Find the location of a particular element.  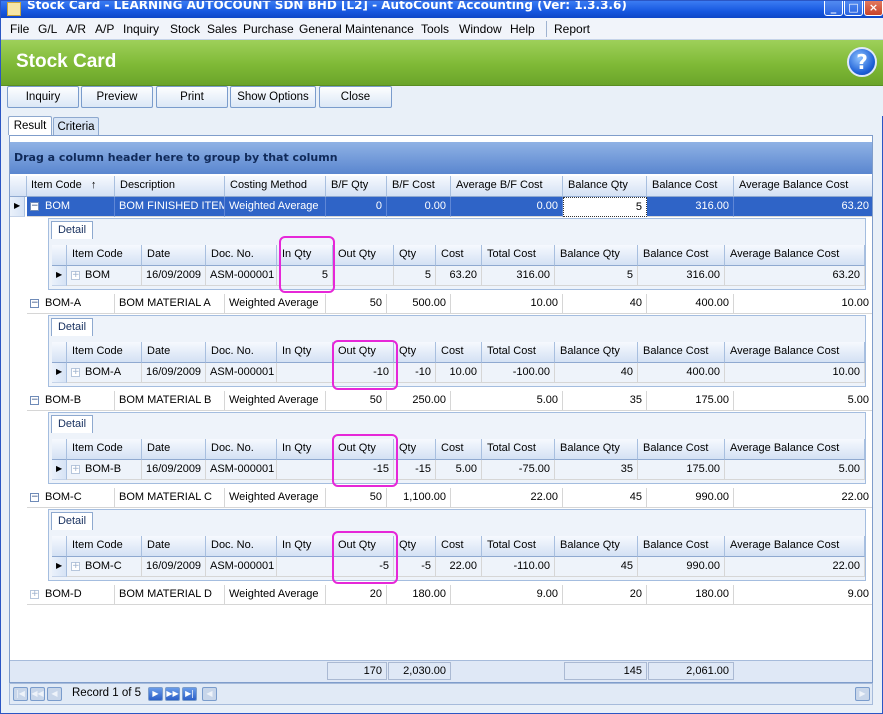

detail-row-balance-cost: 175.00 is located at coordinates (681, 470).